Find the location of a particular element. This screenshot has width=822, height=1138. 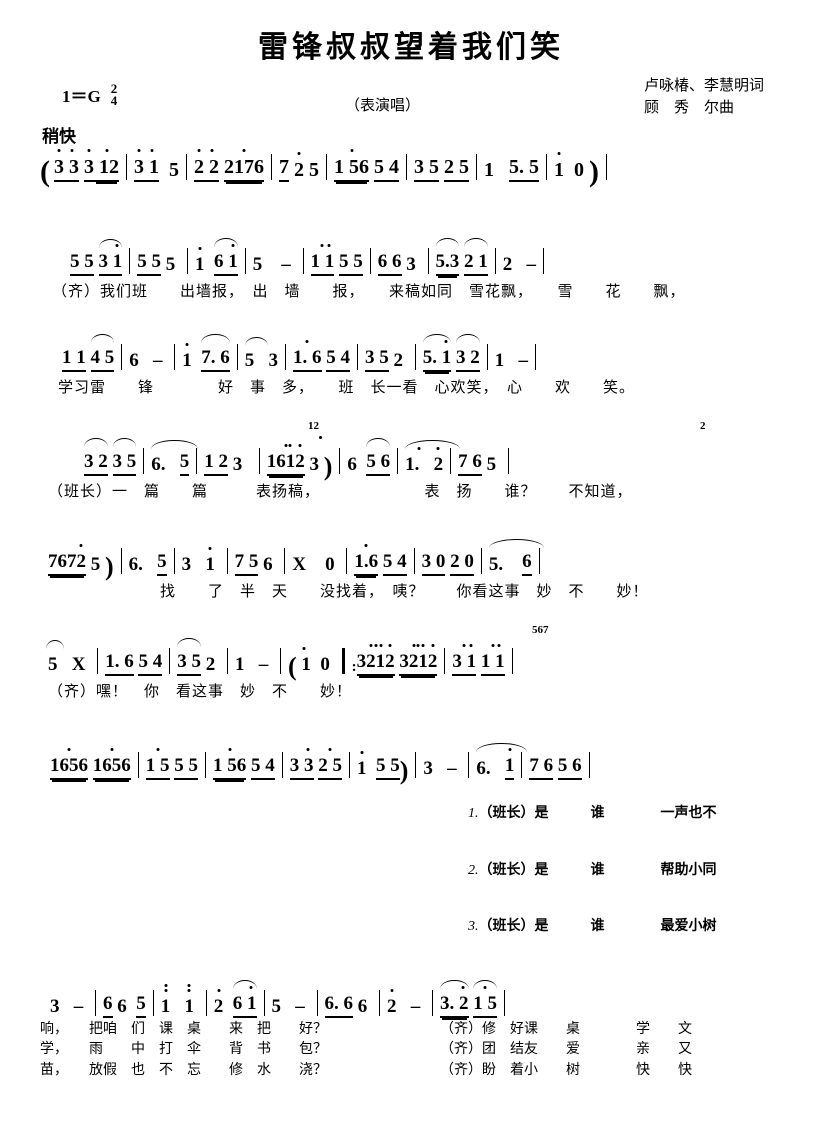

lyrics-row is located at coordinates (411, 197).